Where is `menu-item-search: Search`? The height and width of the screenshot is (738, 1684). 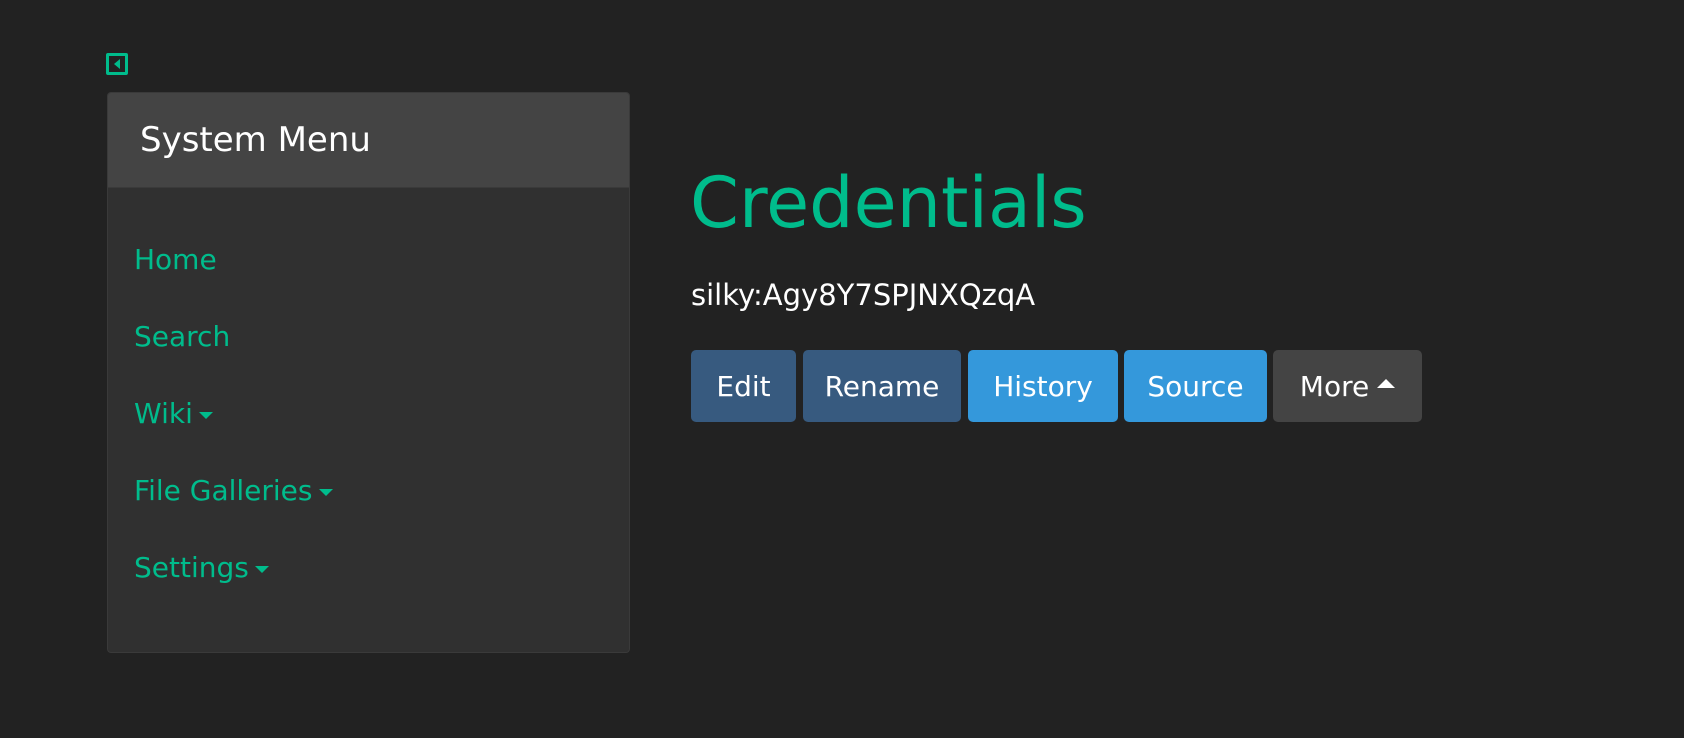
menu-item-search: Search is located at coordinates (182, 336).